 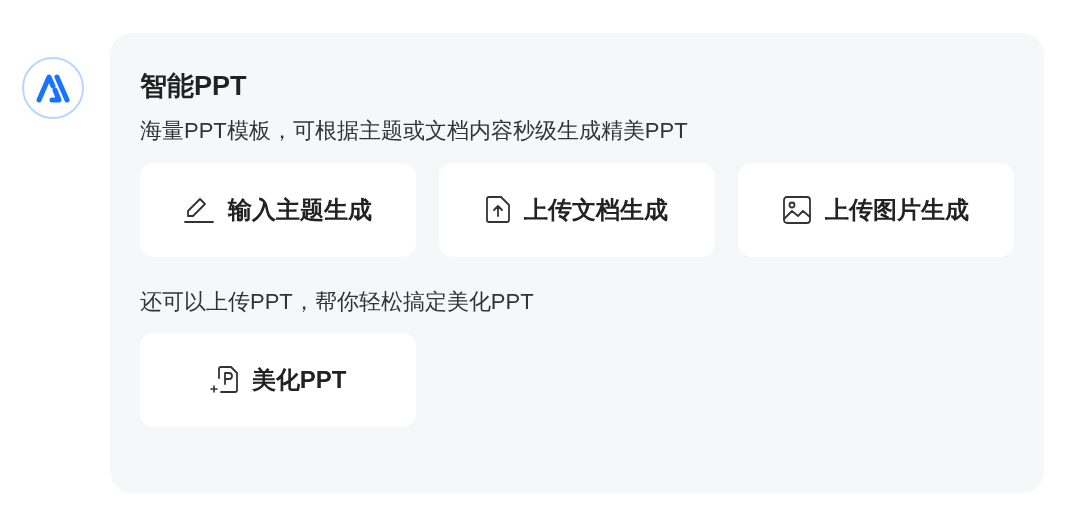 What do you see at coordinates (498, 210) in the screenshot?
I see `upload-file-icon` at bounding box center [498, 210].